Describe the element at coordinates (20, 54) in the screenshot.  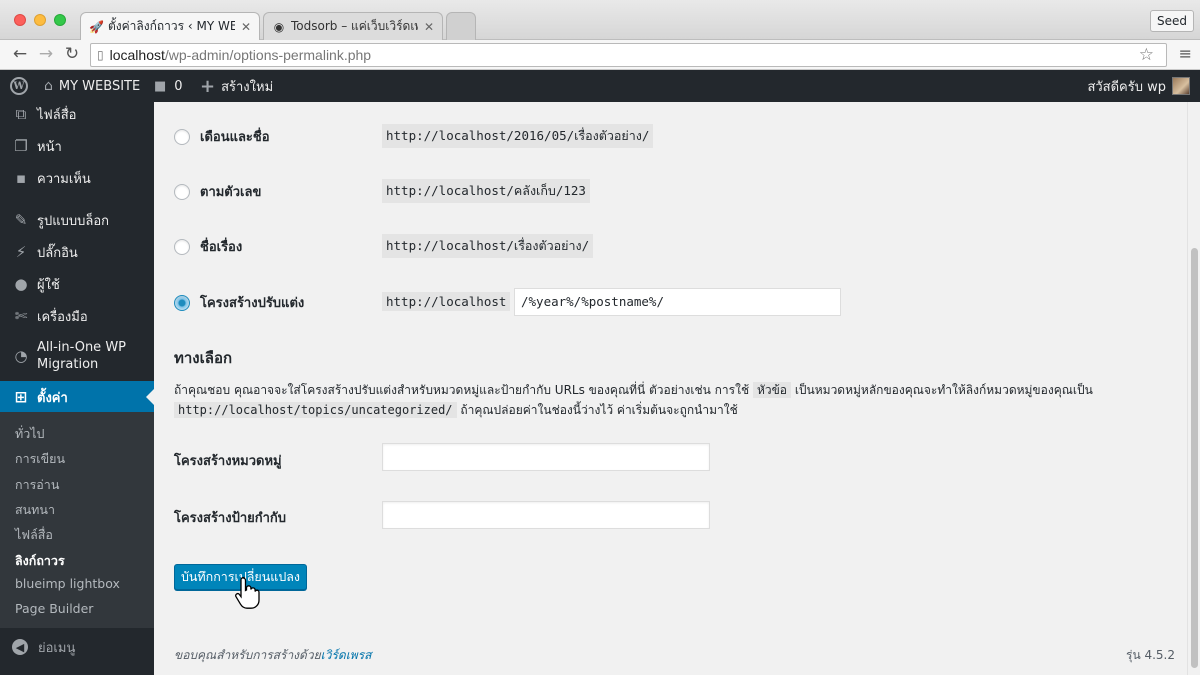
I see `back-arrow-icon: ←` at that location.